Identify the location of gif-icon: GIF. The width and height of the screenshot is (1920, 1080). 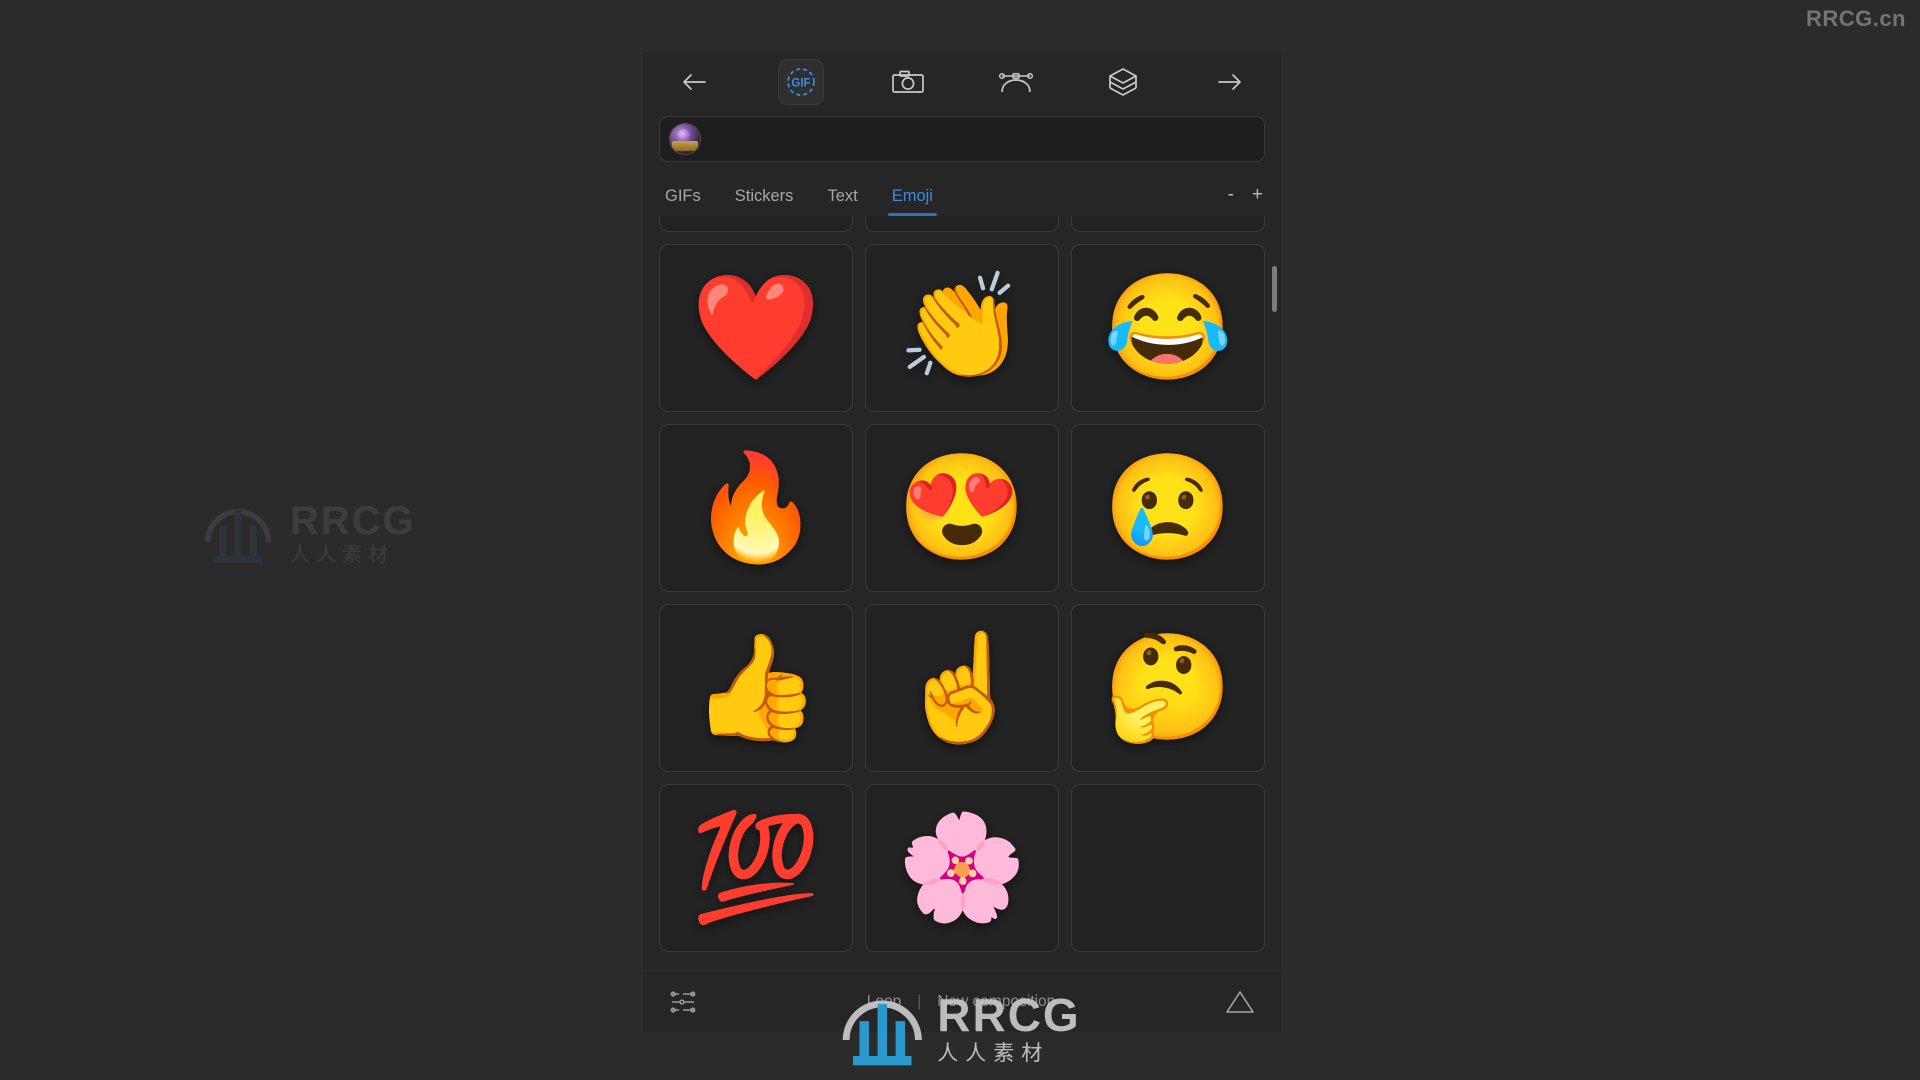
(801, 82).